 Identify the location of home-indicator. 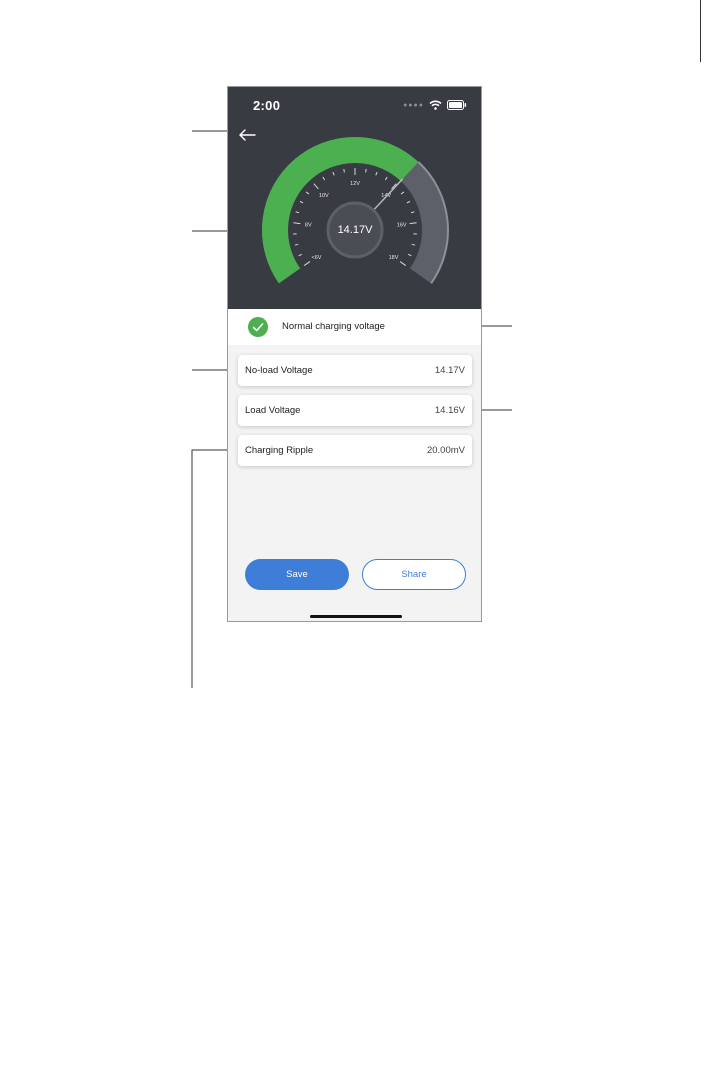
(356, 616).